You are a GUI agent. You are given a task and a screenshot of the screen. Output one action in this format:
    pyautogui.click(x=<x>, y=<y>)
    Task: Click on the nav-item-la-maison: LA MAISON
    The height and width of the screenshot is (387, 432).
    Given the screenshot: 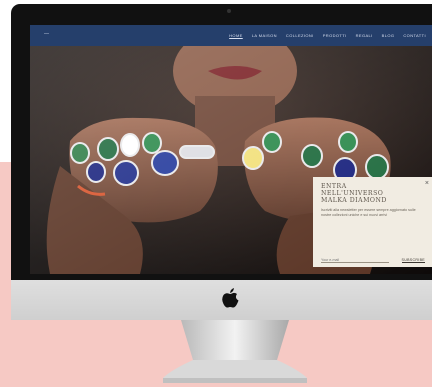 What is the action you would take?
    pyautogui.click(x=264, y=35)
    